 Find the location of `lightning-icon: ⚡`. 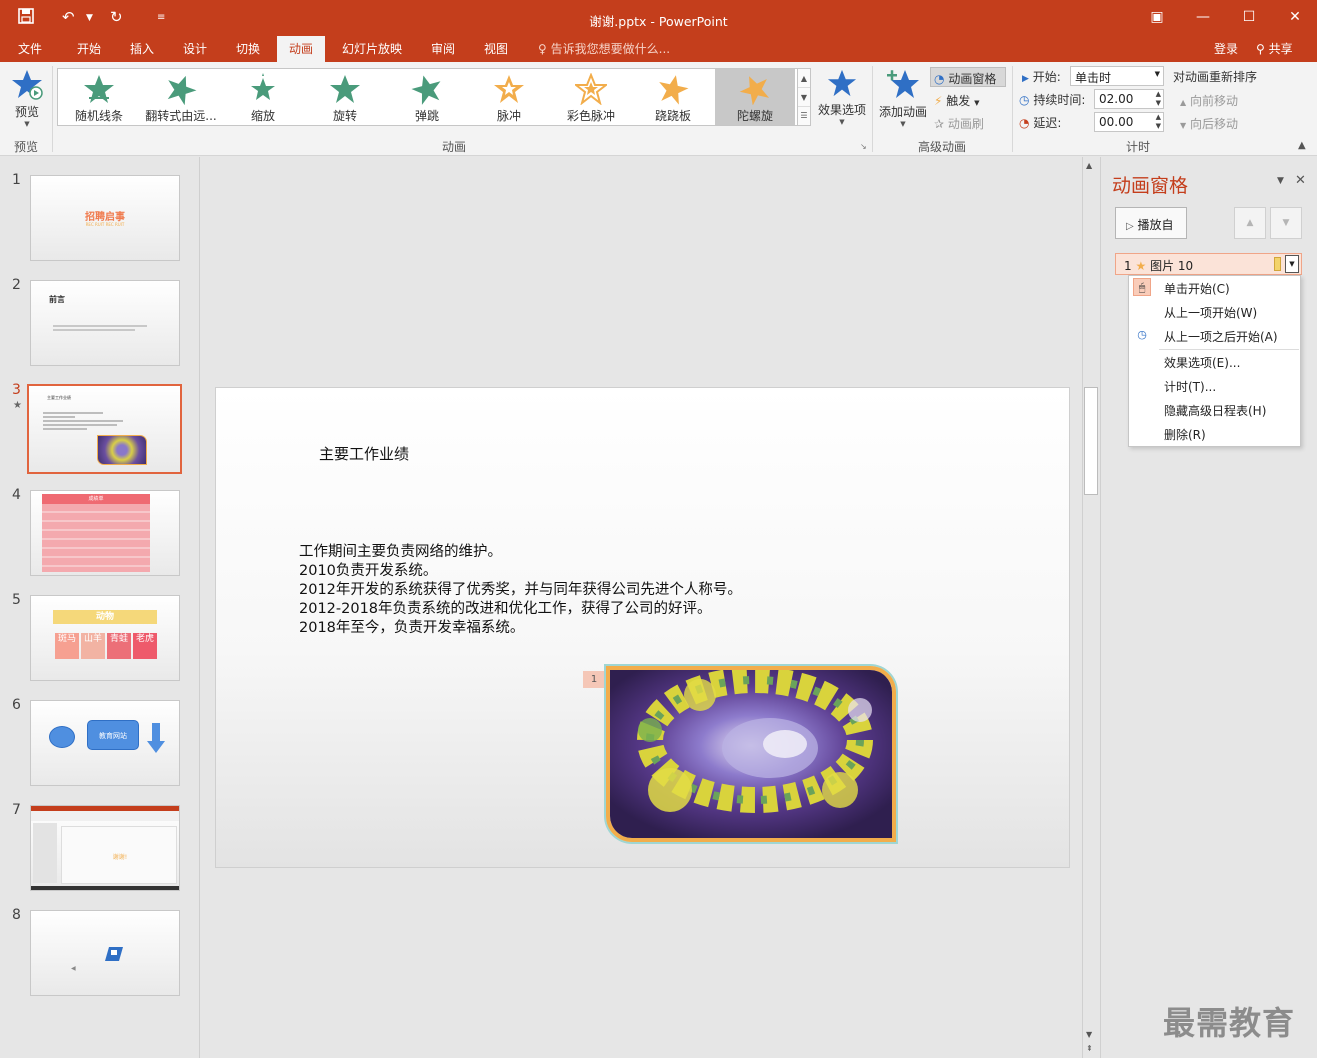

lightning-icon: ⚡ is located at coordinates (938, 101).